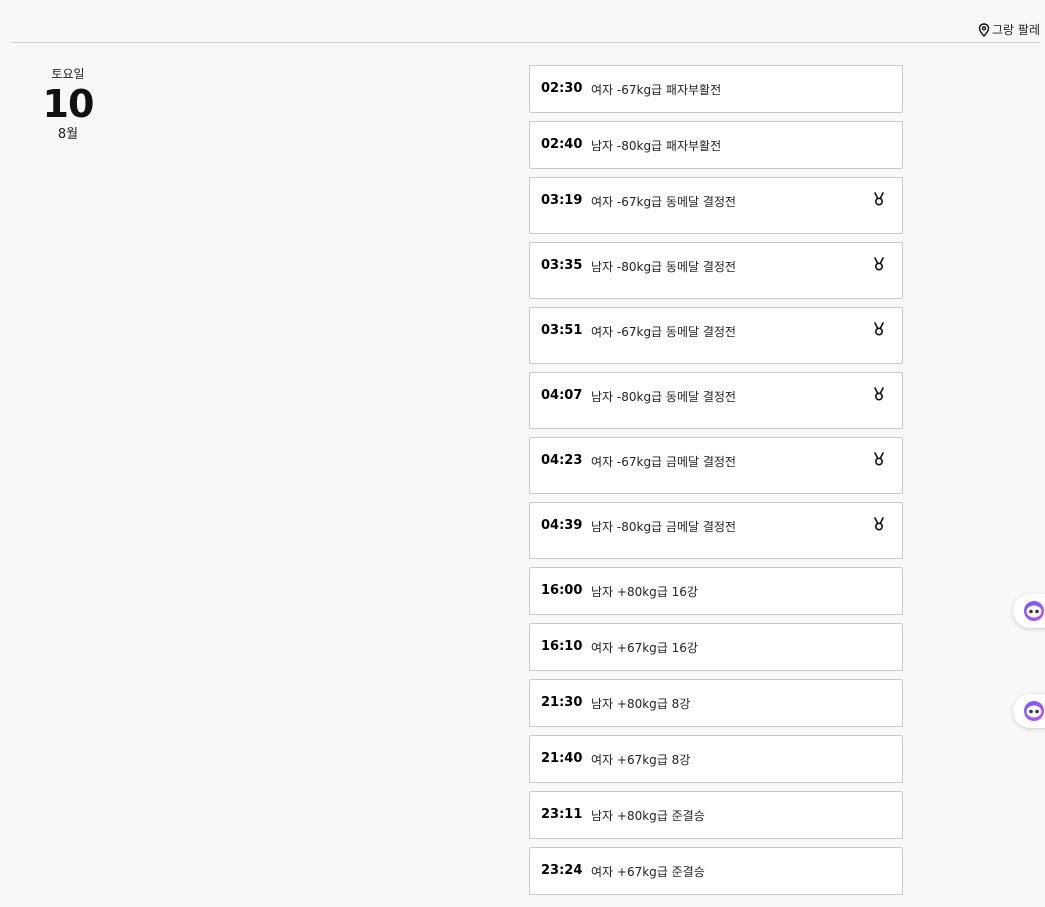 The width and height of the screenshot is (1045, 907). Describe the element at coordinates (562, 395) in the screenshot. I see `event-time: 04:07` at that location.